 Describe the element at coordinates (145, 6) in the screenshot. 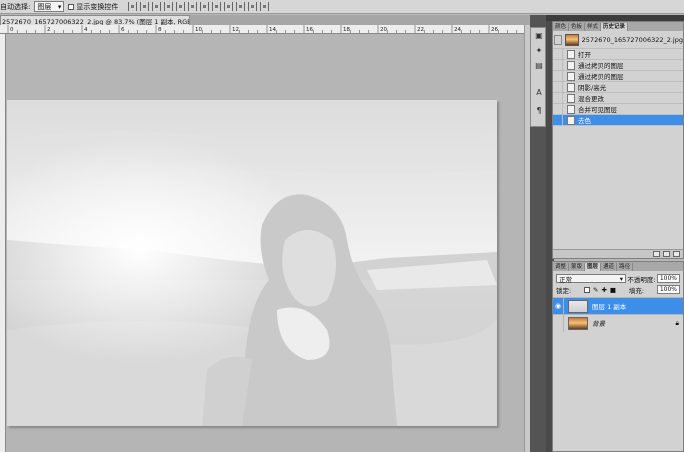

I see `align-vcenter-icon` at that location.